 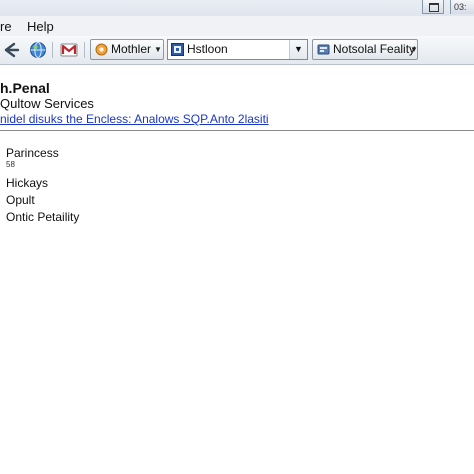 What do you see at coordinates (40, 26) in the screenshot?
I see `menu-item-help: Help` at bounding box center [40, 26].